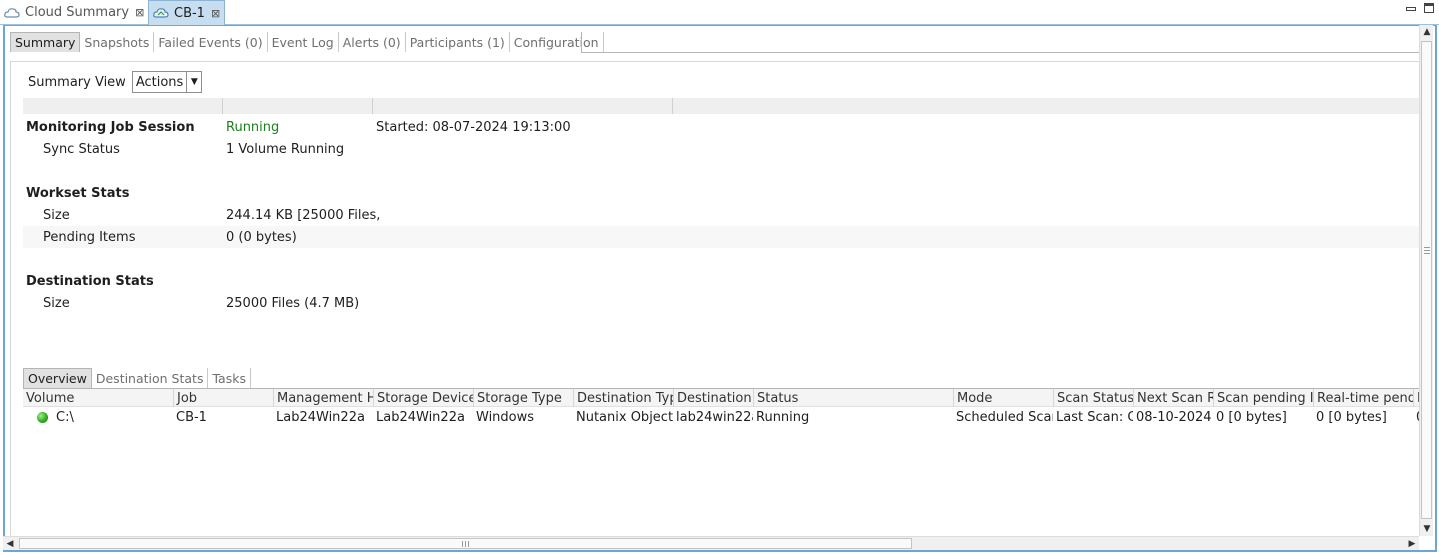 This screenshot has height=554, width=1439. What do you see at coordinates (1174, 417) in the screenshot?
I see `cell-next-scan: 08-10-2024` at bounding box center [1174, 417].